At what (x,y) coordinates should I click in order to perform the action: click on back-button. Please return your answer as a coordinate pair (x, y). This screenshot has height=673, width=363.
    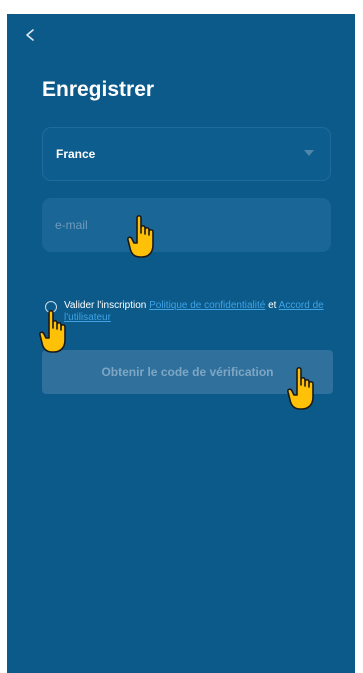
    Looking at the image, I should click on (31, 35).